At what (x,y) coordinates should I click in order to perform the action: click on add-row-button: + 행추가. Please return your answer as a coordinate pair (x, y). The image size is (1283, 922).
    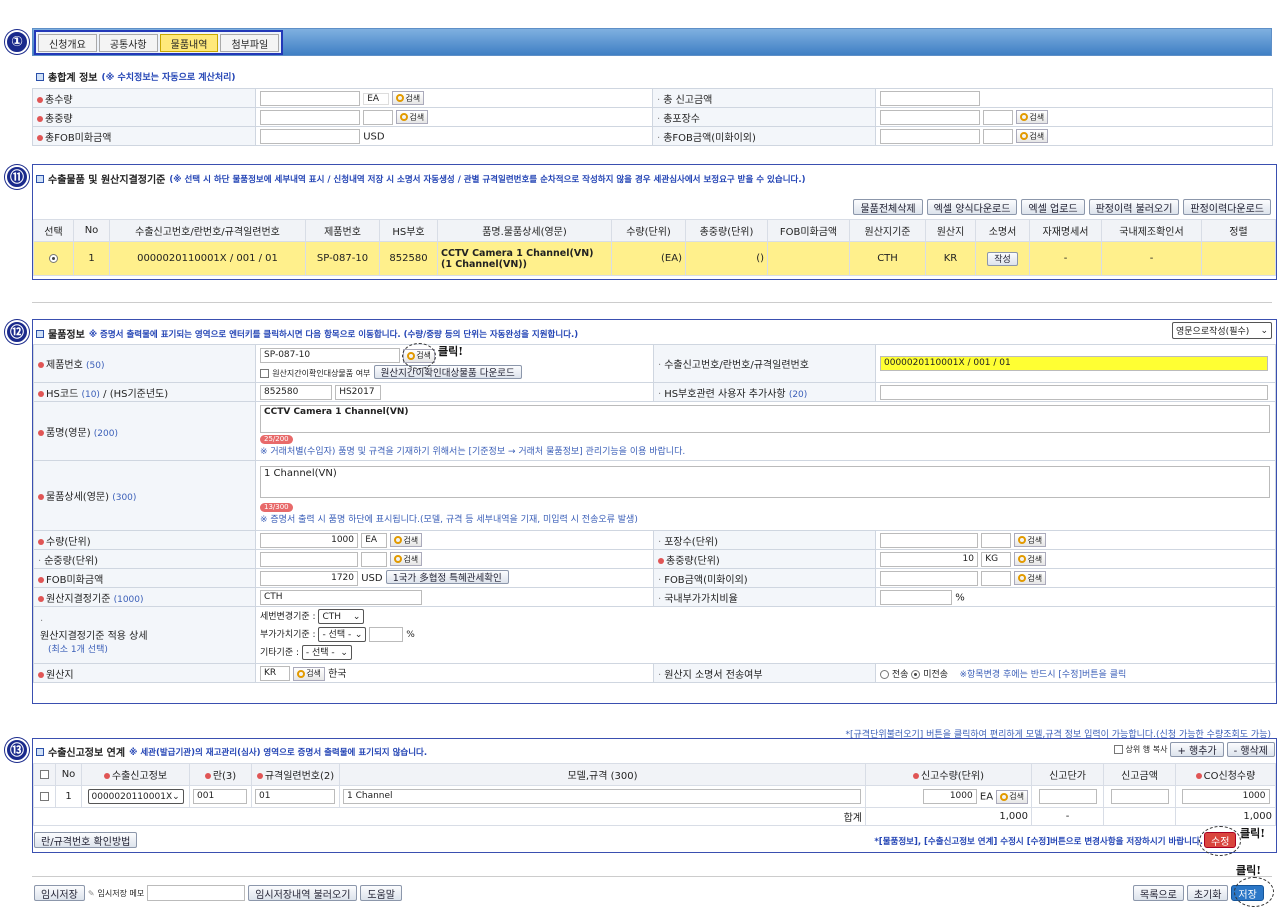
    Looking at the image, I should click on (1197, 749).